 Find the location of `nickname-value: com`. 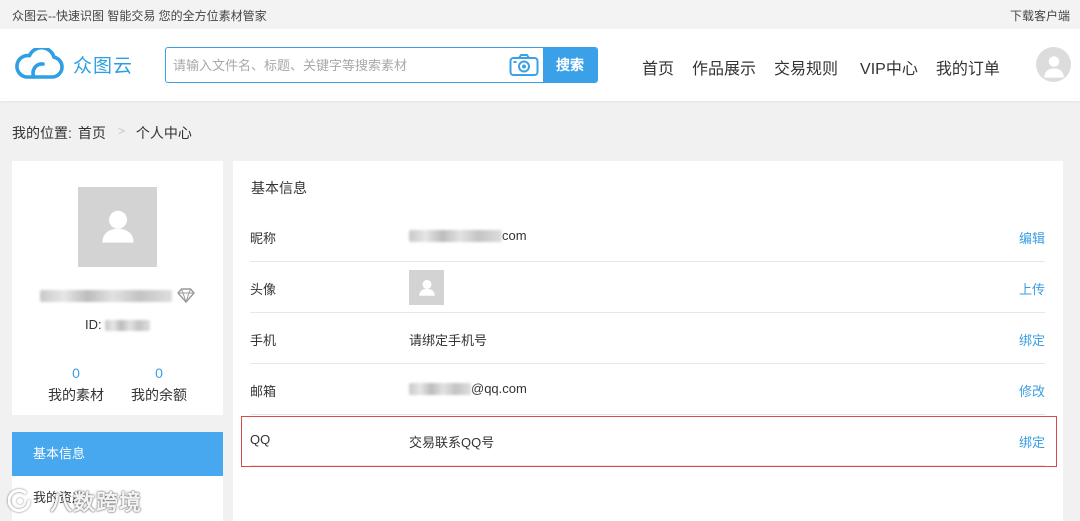

nickname-value: com is located at coordinates (468, 235).